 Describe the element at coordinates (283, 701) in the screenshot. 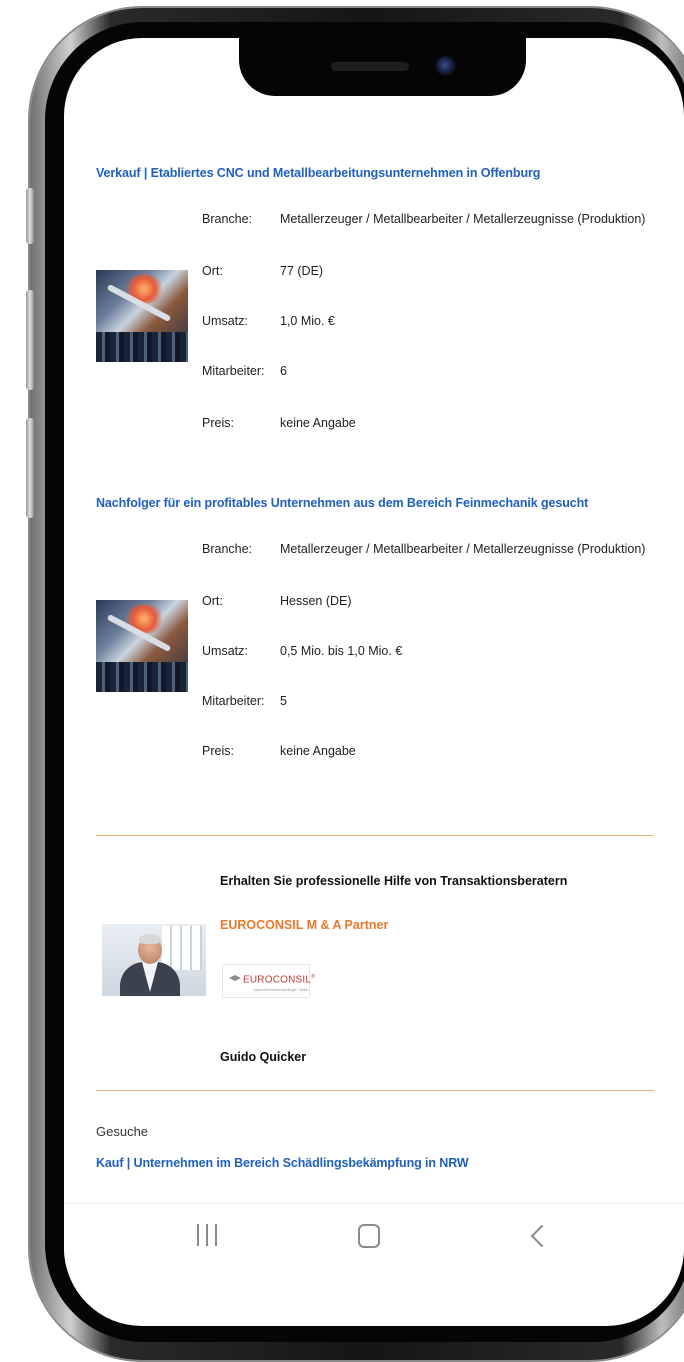

I see `field-value-mitarbeiter: 5` at that location.